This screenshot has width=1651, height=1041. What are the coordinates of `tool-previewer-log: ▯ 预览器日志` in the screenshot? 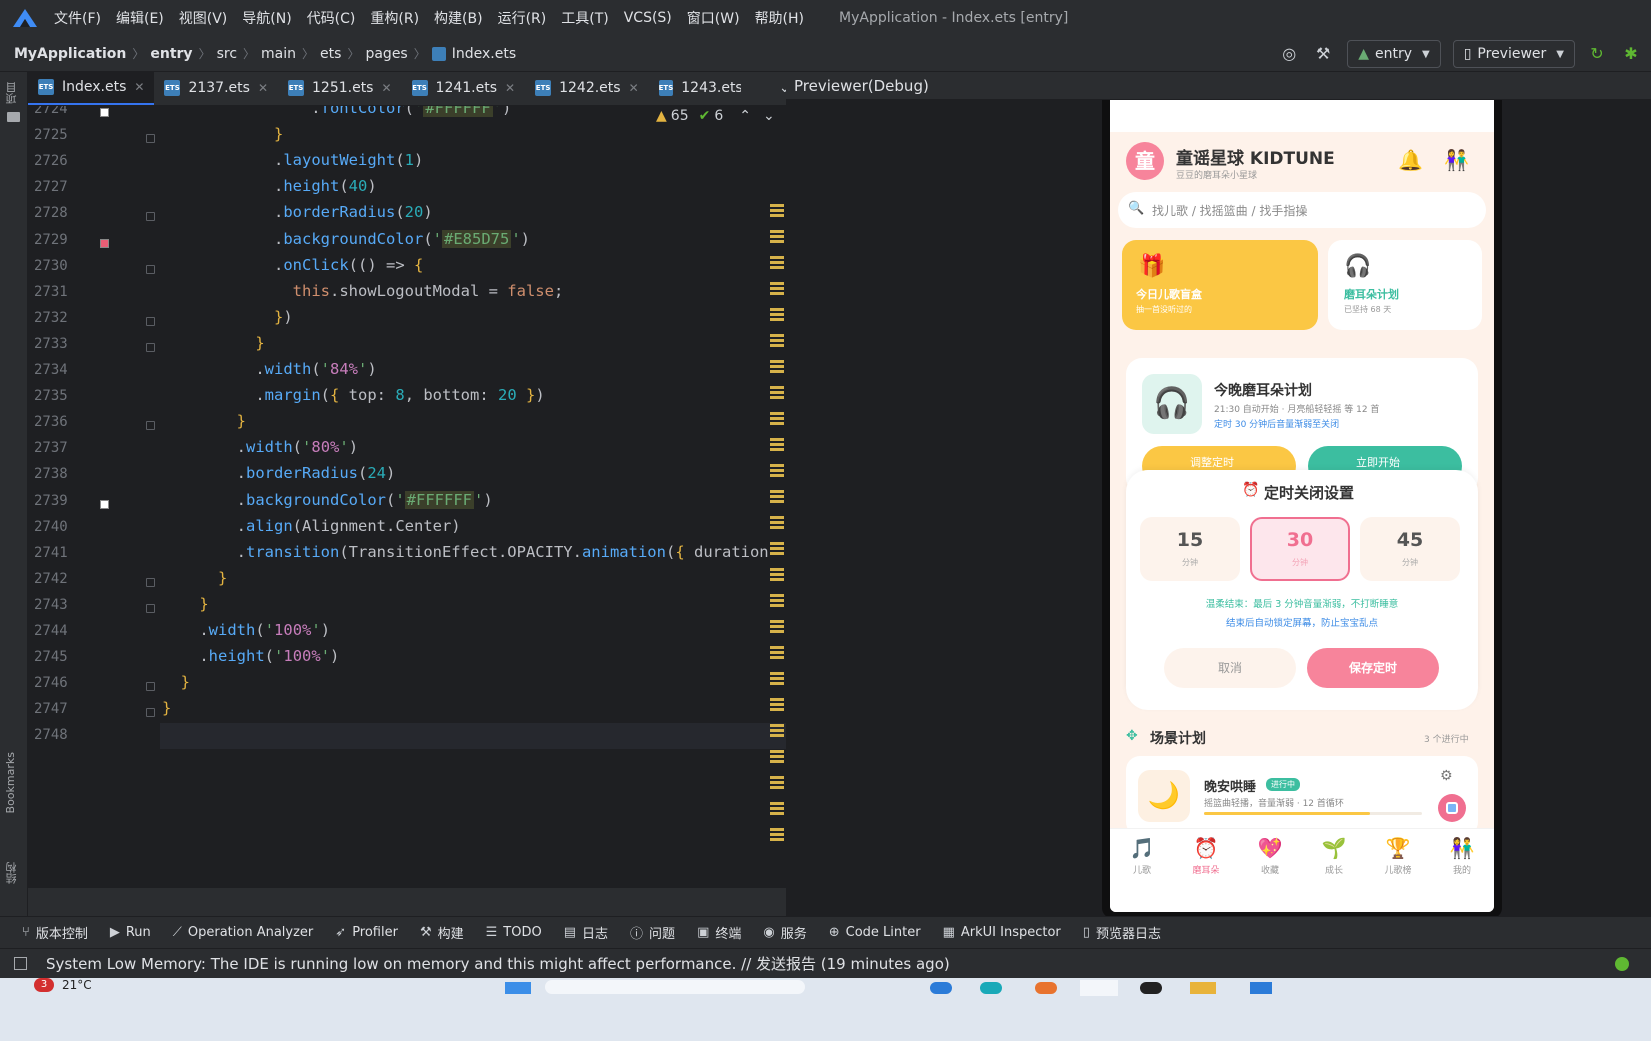 It's located at (1122, 932).